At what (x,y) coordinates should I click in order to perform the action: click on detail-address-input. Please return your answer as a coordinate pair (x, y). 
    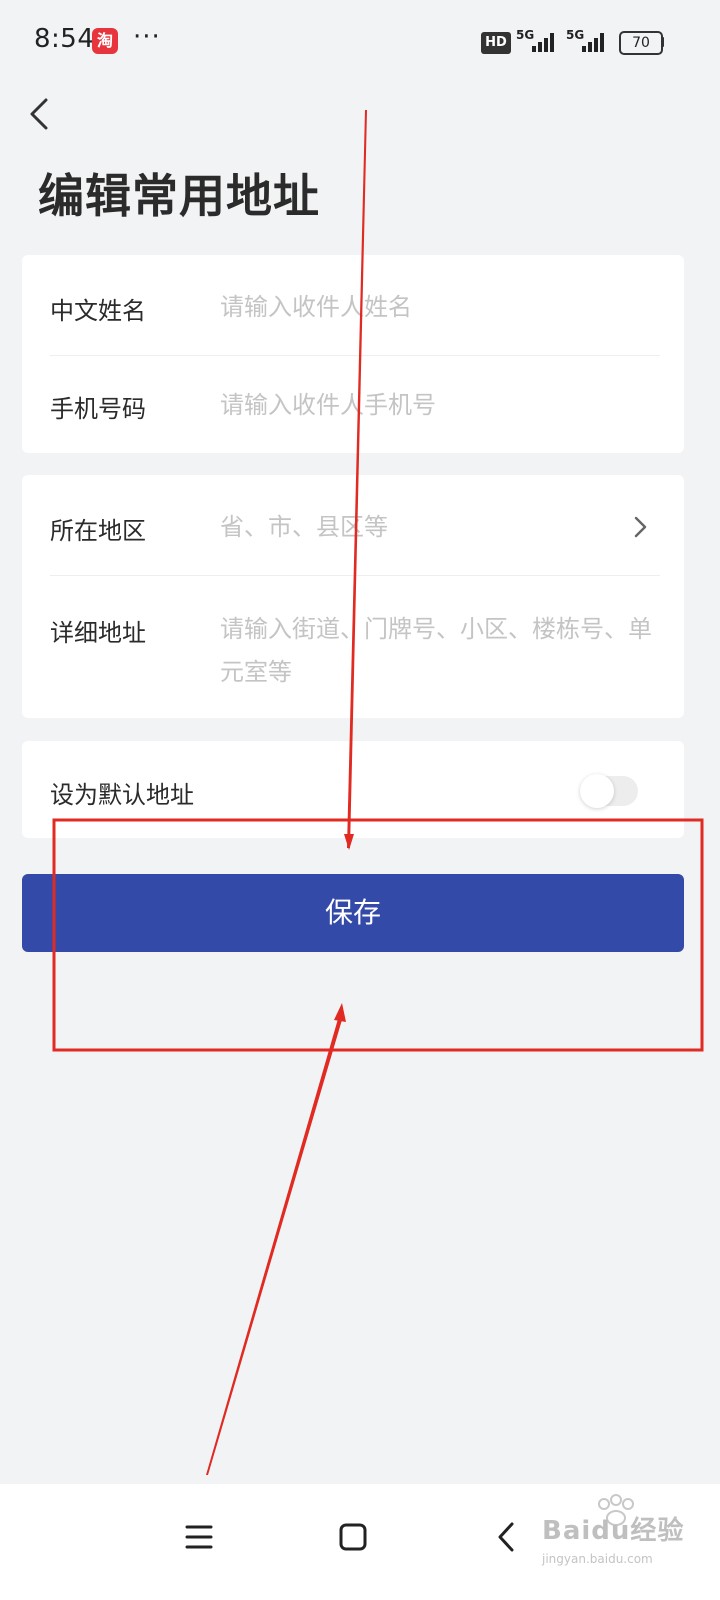
    Looking at the image, I should click on (436, 653).